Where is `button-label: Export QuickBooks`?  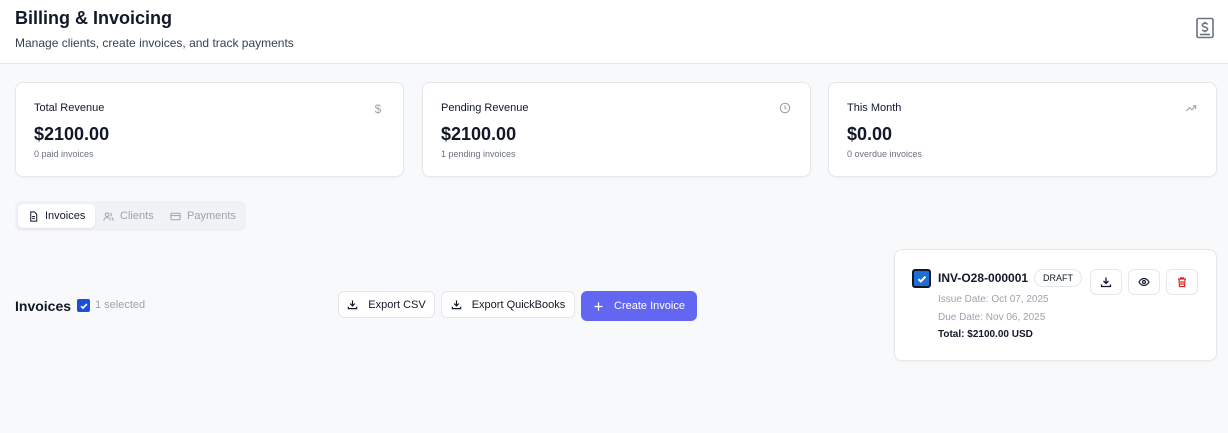 button-label: Export QuickBooks is located at coordinates (518, 304).